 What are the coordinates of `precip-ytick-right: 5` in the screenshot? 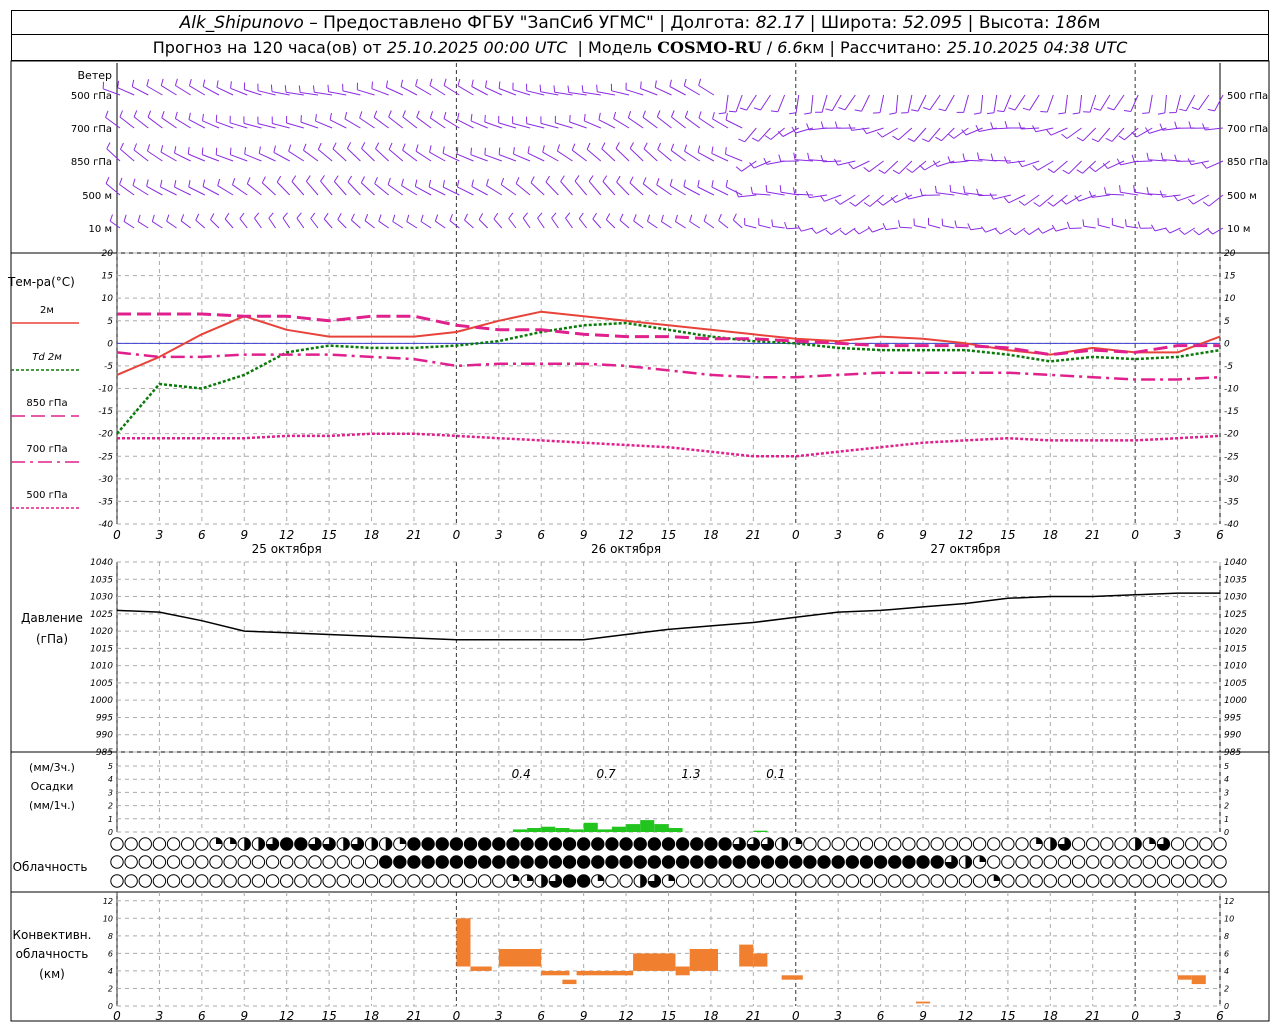 It's located at (1226, 766).